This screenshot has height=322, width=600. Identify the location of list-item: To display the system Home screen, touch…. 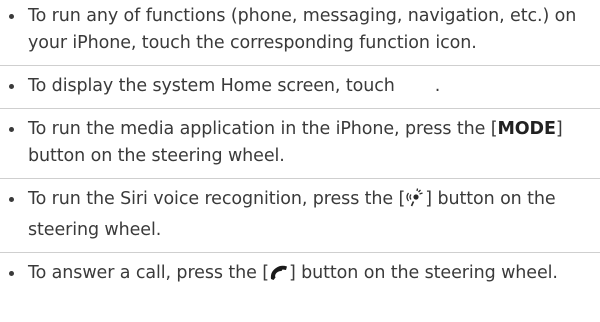
(300, 86).